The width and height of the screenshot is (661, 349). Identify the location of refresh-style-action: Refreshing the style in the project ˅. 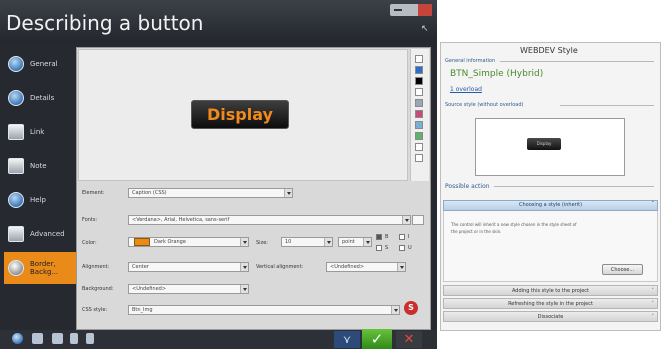
(550, 303).